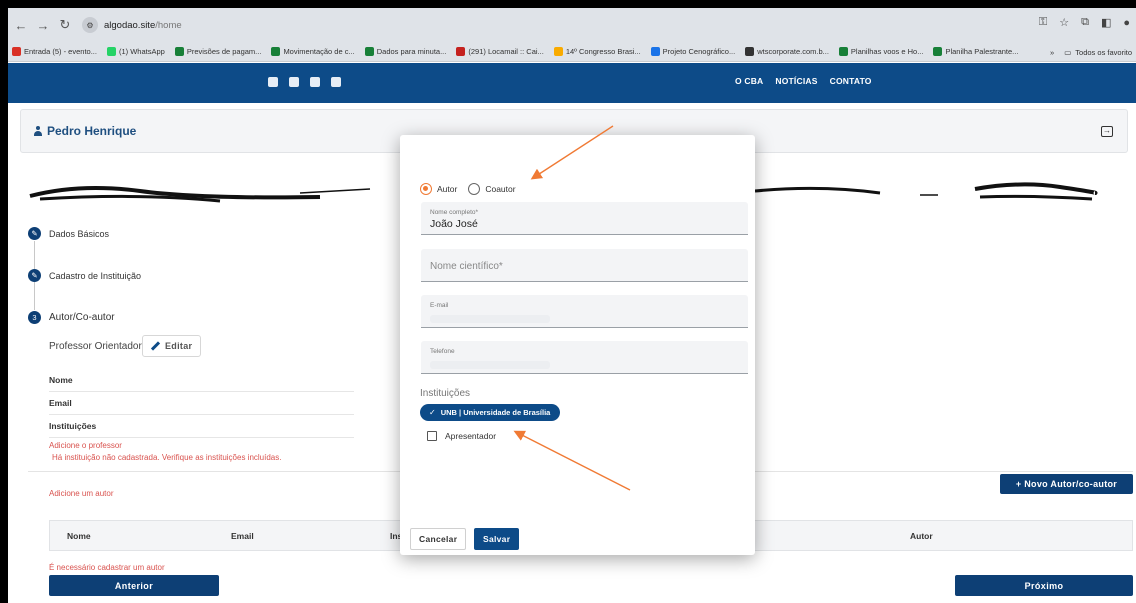 The height and width of the screenshot is (603, 1136). I want to click on edit-professor-button: Editar, so click(172, 346).